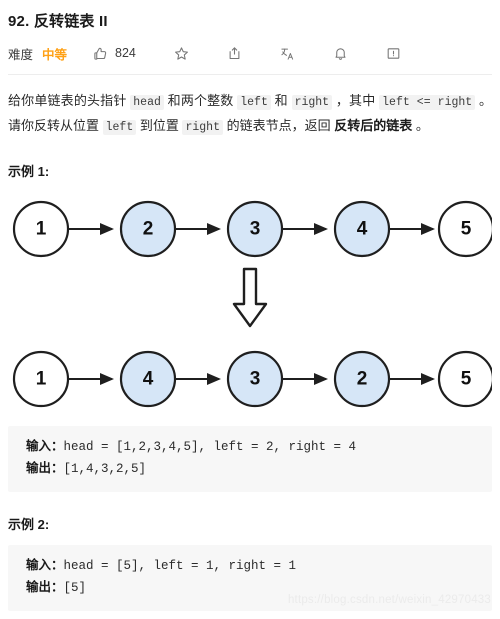  What do you see at coordinates (210, 447) in the screenshot?
I see `input-value: head = [1,2,3,4,5], left = 2, right = 4` at bounding box center [210, 447].